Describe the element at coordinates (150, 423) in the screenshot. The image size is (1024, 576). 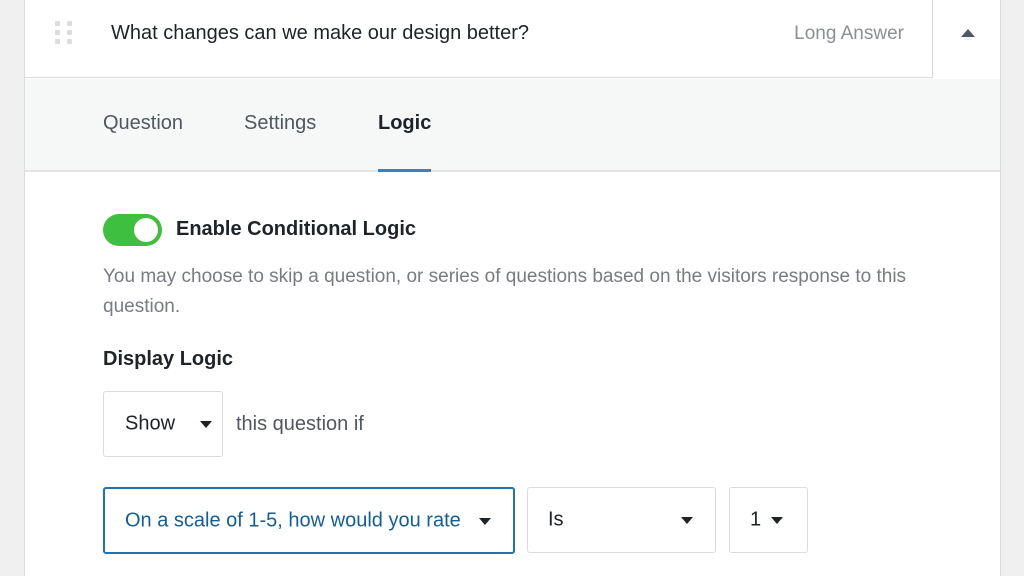
I see `show-hide-value: Show` at that location.